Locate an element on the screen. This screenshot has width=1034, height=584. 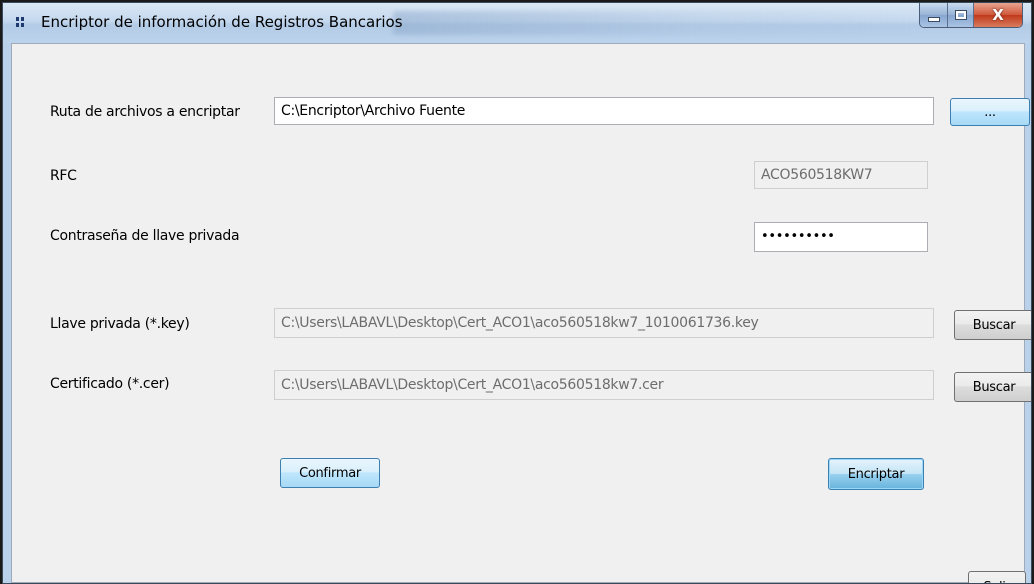
password-label: Contraseña de llave privada is located at coordinates (145, 236).